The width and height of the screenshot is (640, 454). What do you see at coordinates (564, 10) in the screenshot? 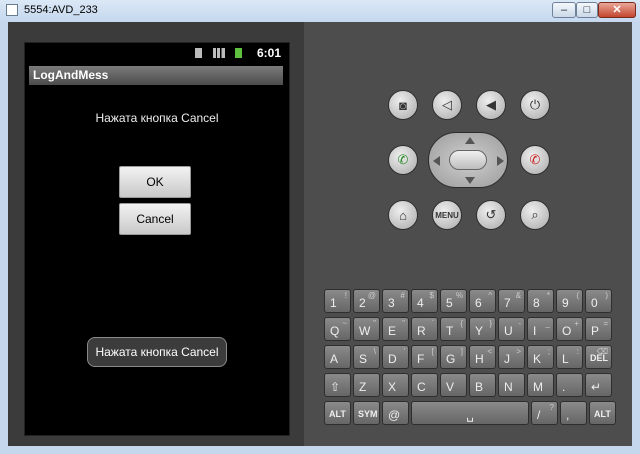
I see `minimize-button: –` at bounding box center [564, 10].